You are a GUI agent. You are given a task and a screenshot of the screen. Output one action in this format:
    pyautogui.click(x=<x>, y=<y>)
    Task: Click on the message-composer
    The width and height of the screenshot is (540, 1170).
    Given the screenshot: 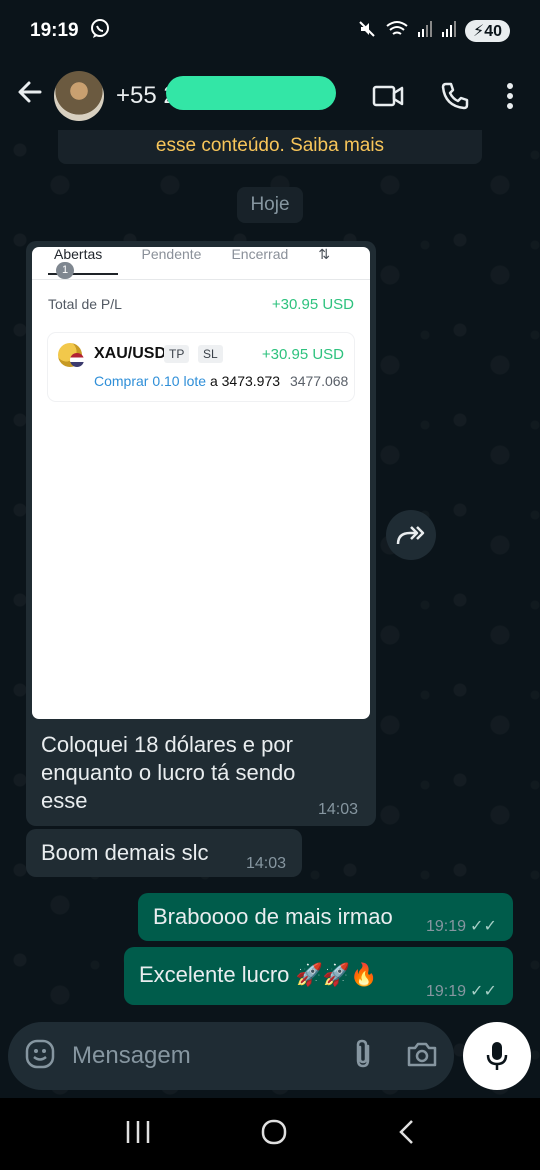 What is the action you would take?
    pyautogui.click(x=231, y=1056)
    